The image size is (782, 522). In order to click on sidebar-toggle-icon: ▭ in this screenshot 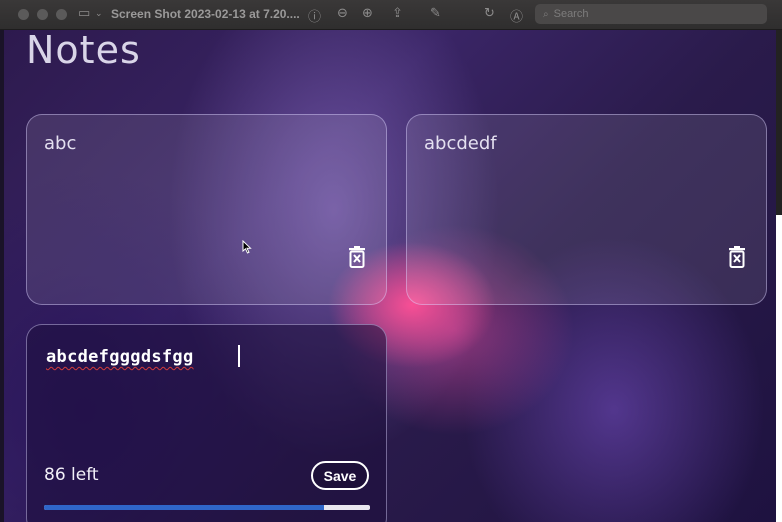, I will do `click(84, 13)`.